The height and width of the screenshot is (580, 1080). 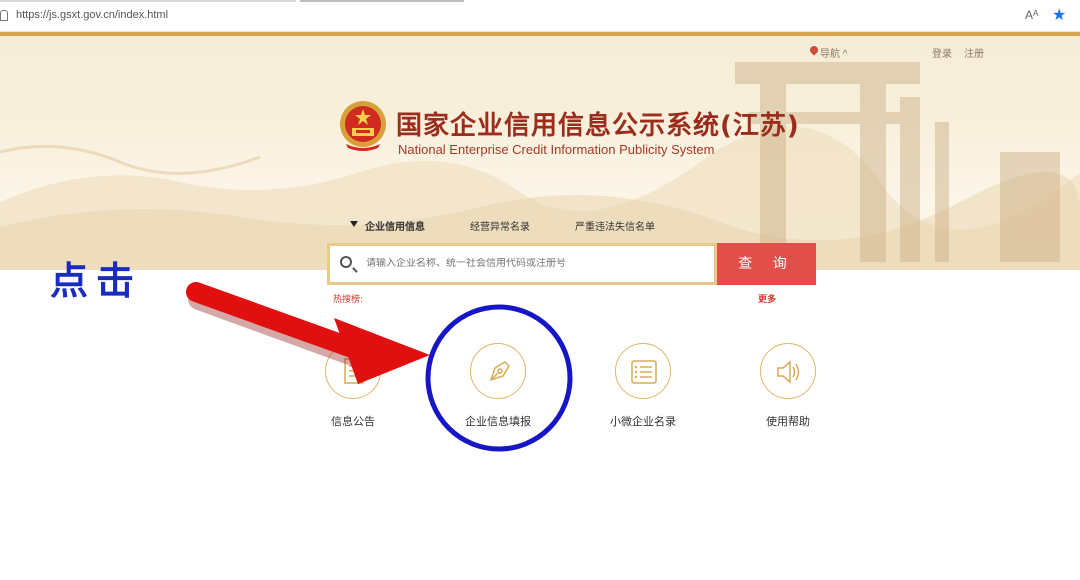 I want to click on hot-search-label: 热搜榜:, so click(x=348, y=300).